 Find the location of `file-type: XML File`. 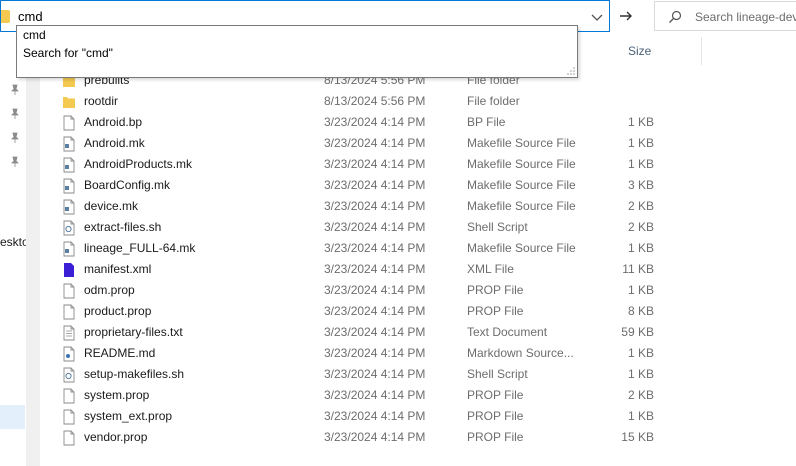

file-type: XML File is located at coordinates (490, 269).